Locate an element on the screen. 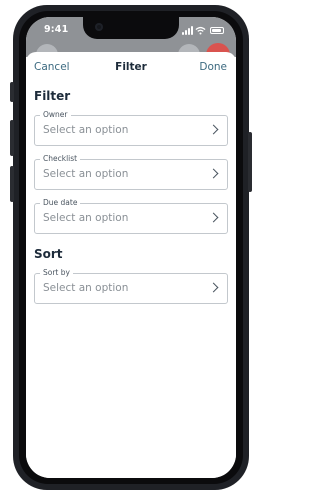  owner-field-value: Select an option is located at coordinates (86, 130).